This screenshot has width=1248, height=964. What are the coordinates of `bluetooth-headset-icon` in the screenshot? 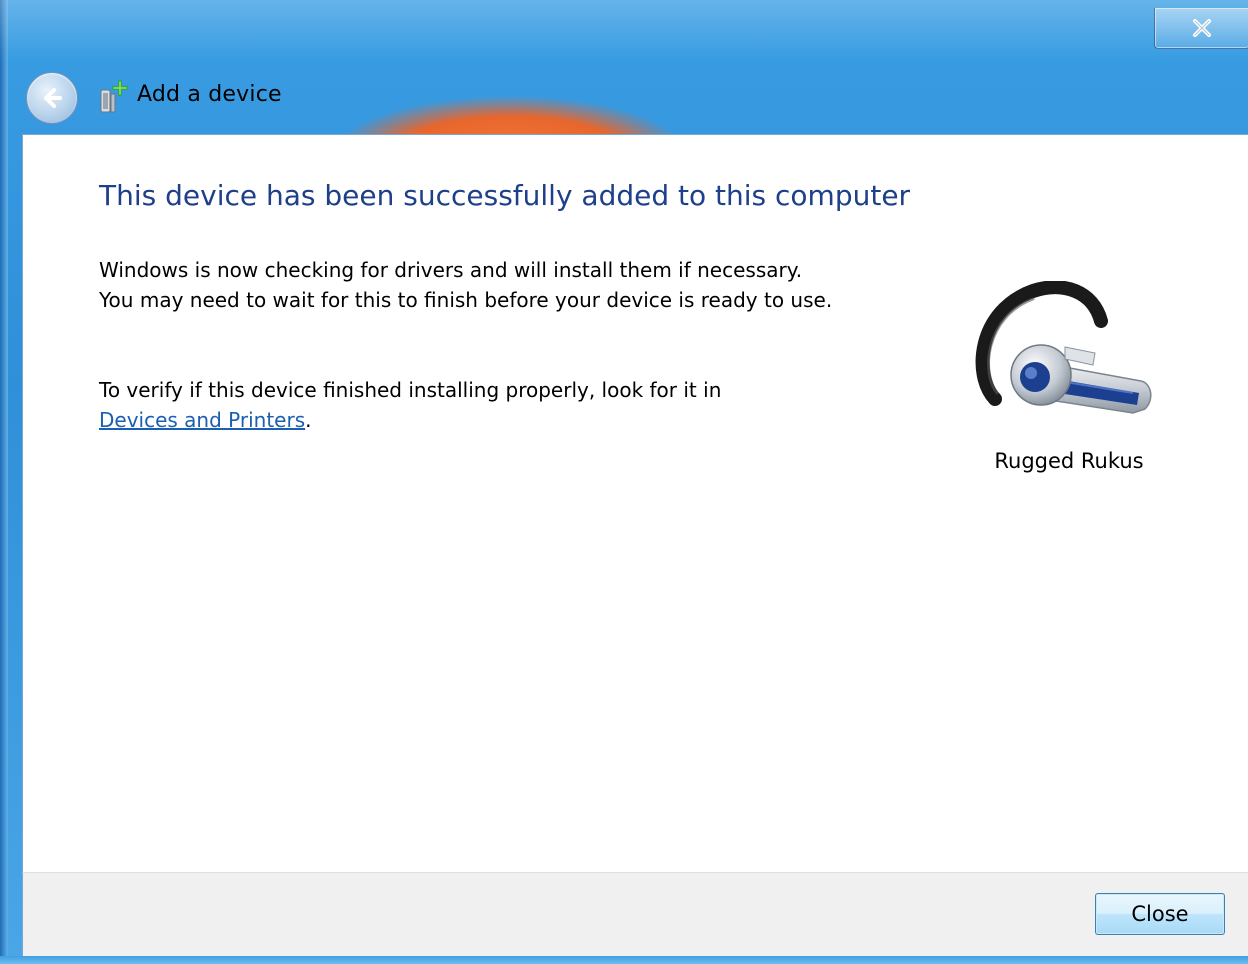 It's located at (1063, 347).